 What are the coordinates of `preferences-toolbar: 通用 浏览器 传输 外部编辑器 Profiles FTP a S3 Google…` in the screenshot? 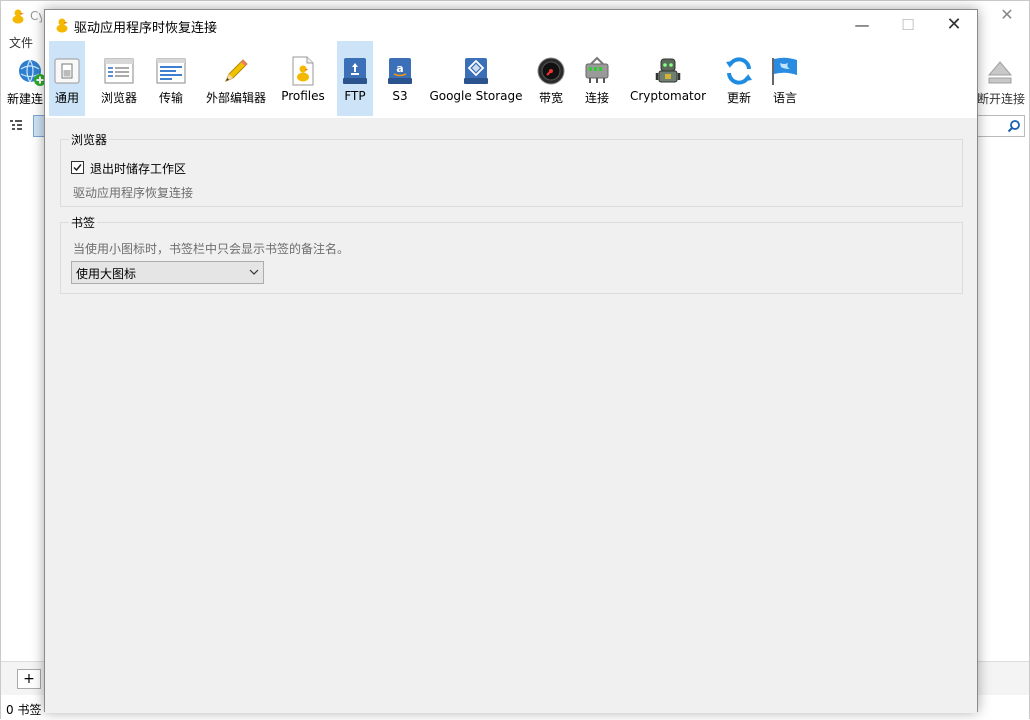 It's located at (511, 79).